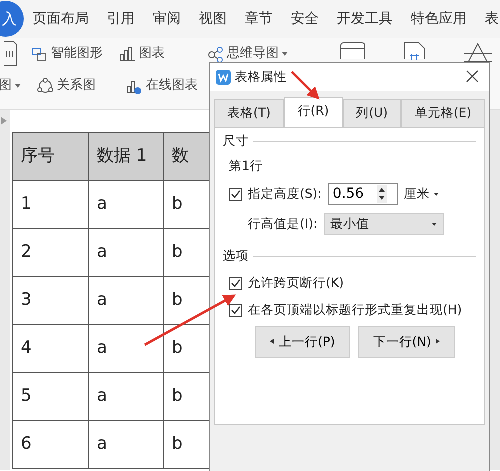 The height and width of the screenshot is (471, 500). What do you see at coordinates (50, 300) in the screenshot?
I see `table-cell: 3` at bounding box center [50, 300].